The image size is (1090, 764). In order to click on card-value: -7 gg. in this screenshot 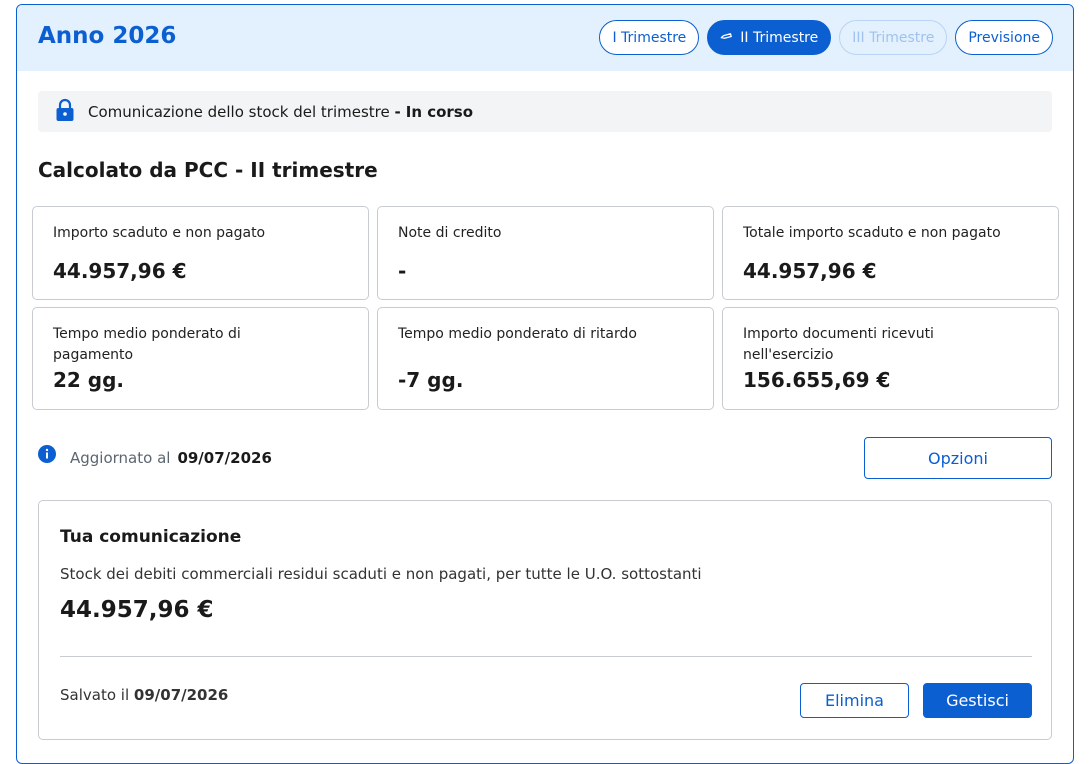, I will do `click(431, 380)`.